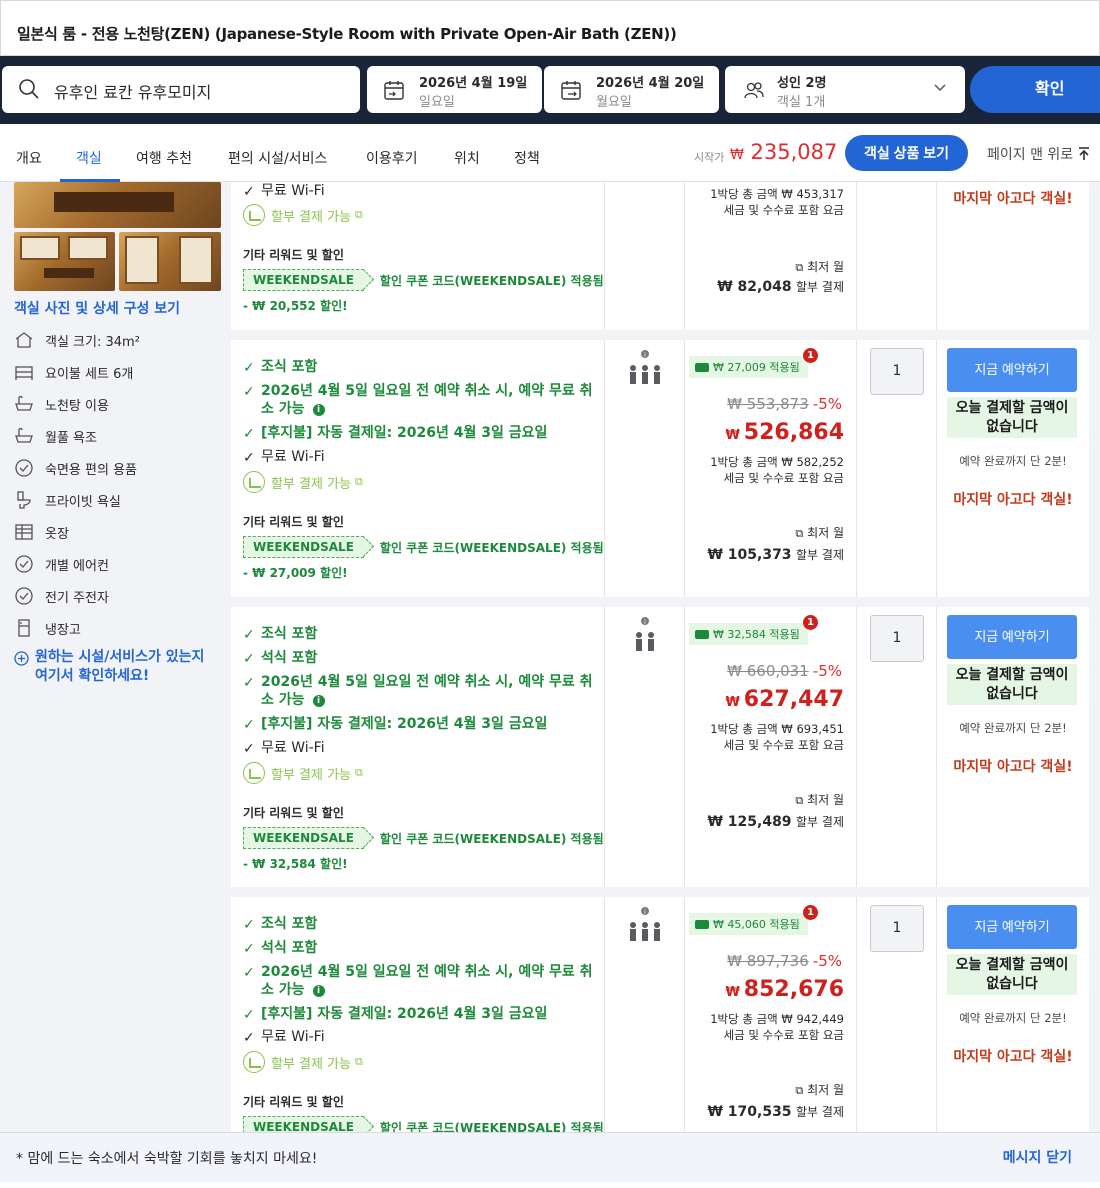  I want to click on facility-open-air-bath: 노천탕 이용, so click(61, 404).